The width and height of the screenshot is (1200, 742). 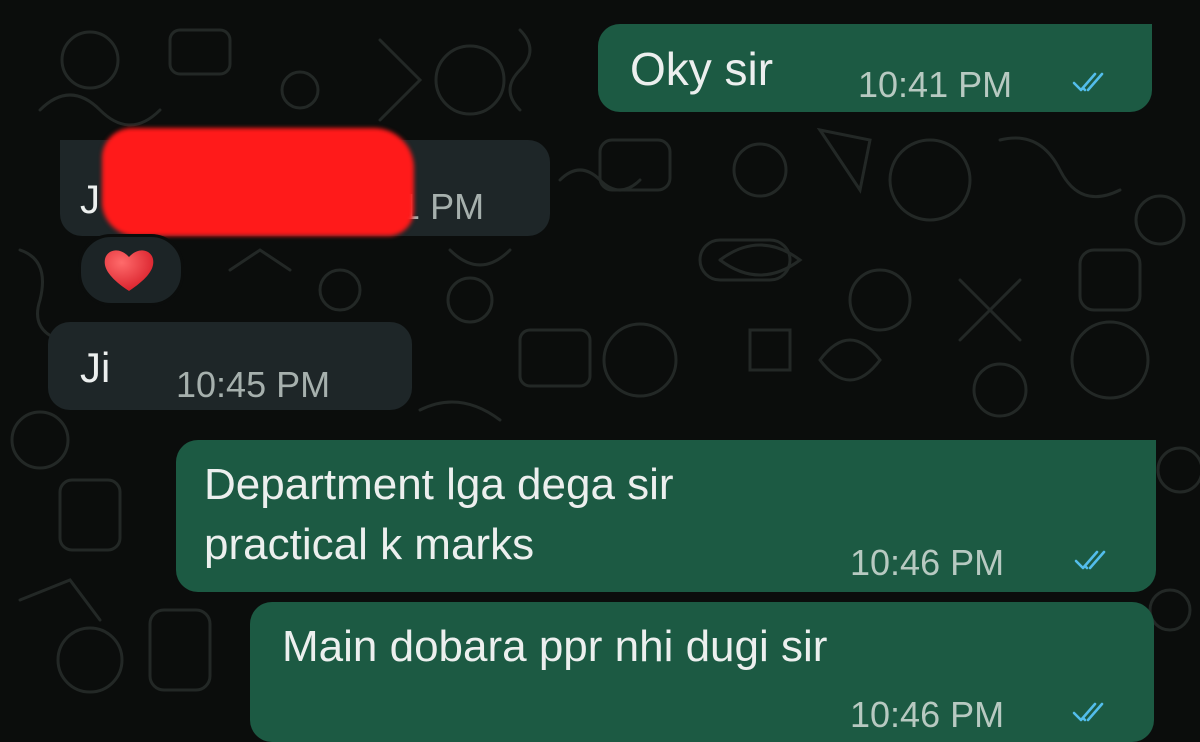 I want to click on message-text-partial: J, so click(x=90, y=200).